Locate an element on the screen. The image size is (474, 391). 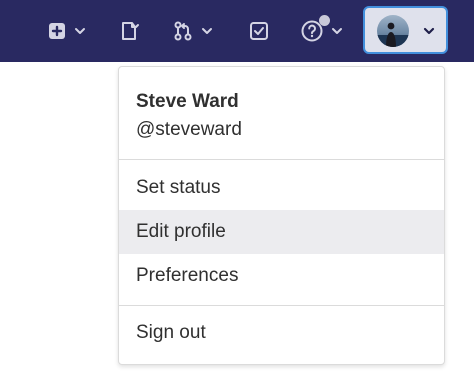
snippets-button is located at coordinates (130, 31).